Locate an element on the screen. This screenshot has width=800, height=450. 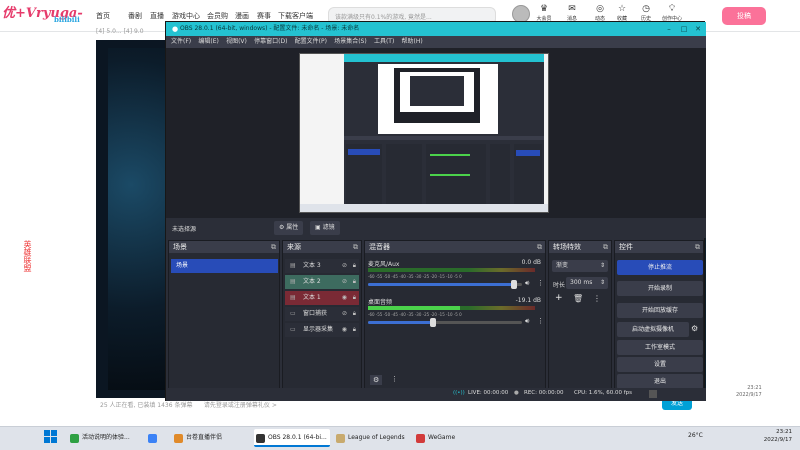
start-button is located at coordinates (51, 437).